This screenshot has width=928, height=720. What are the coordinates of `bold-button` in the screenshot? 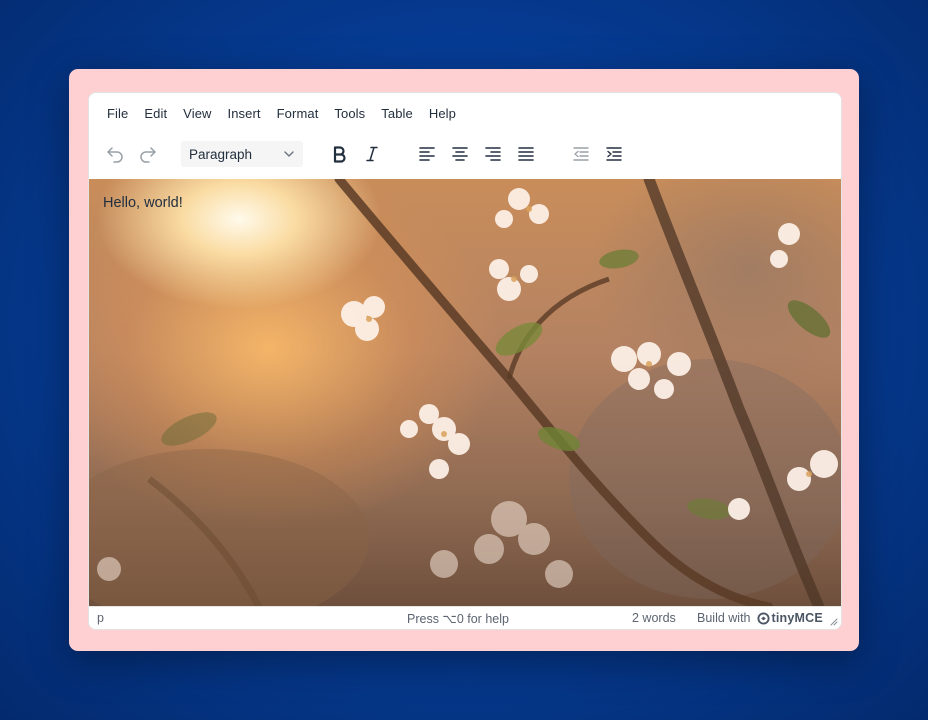 It's located at (339, 154).